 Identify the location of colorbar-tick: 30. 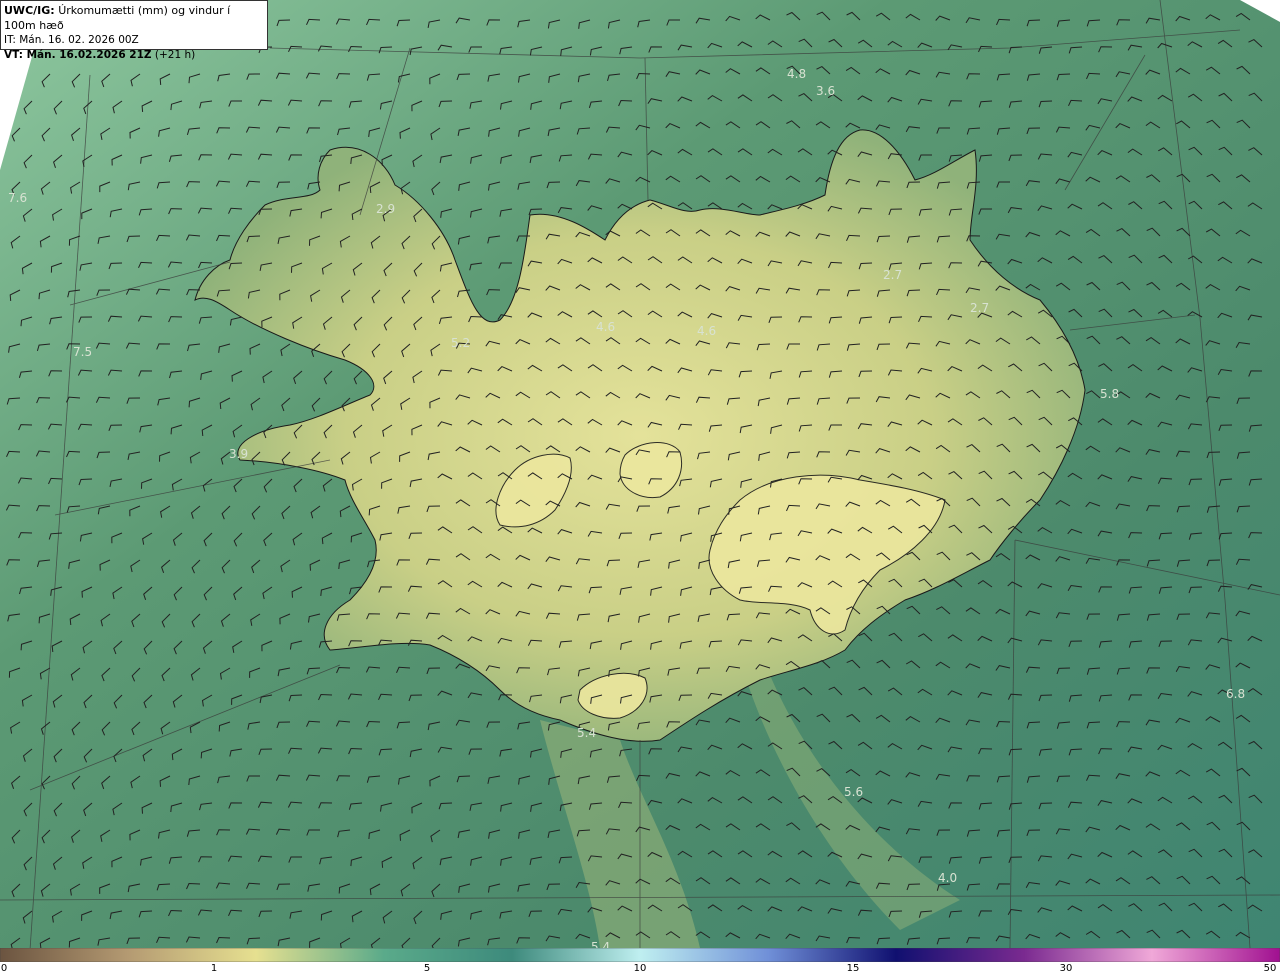
(1066, 968).